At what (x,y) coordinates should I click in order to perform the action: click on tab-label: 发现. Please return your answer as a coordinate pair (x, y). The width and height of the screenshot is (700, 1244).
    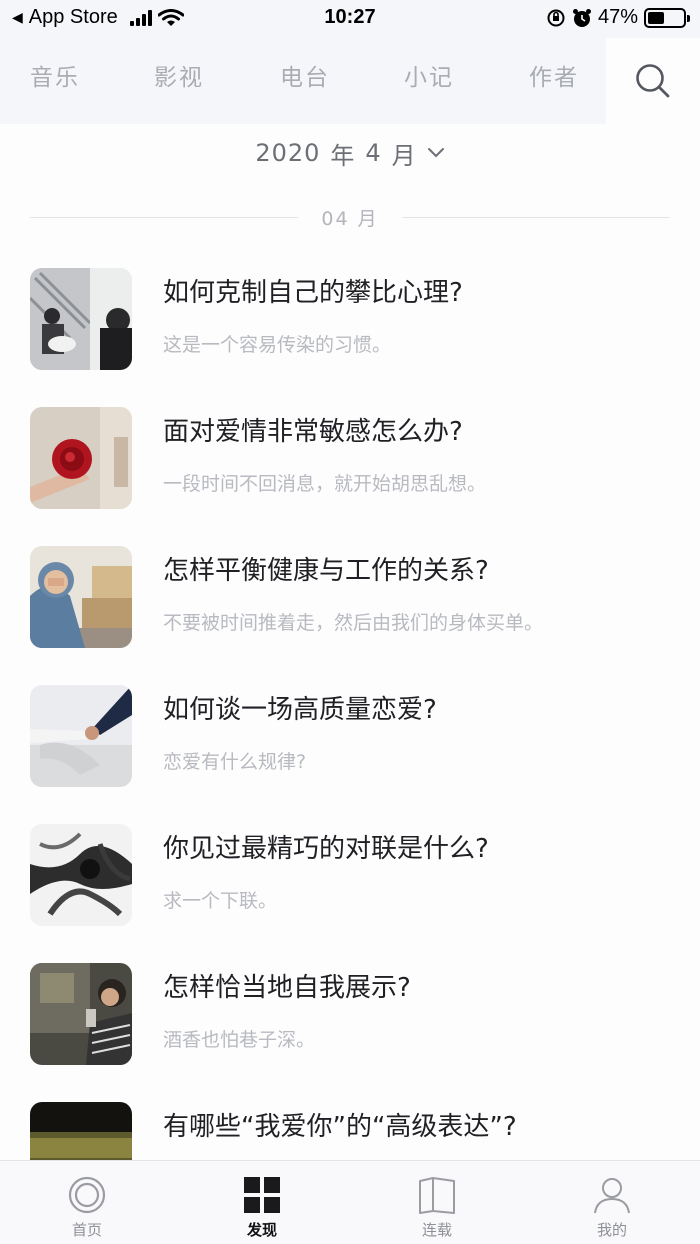
    Looking at the image, I should click on (261, 1230).